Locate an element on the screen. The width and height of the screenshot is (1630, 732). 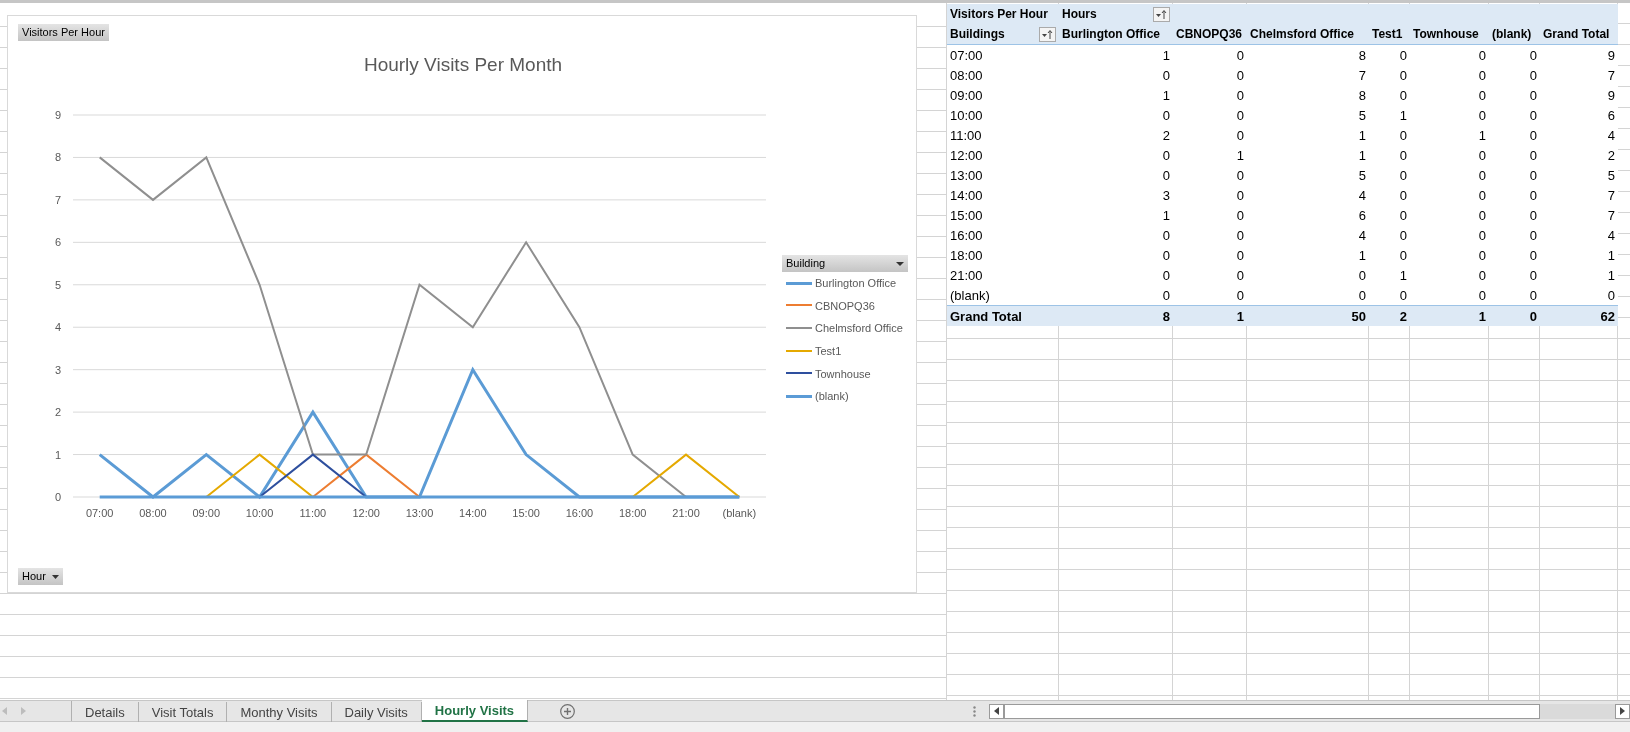
row-label: 11:00 is located at coordinates (966, 135).